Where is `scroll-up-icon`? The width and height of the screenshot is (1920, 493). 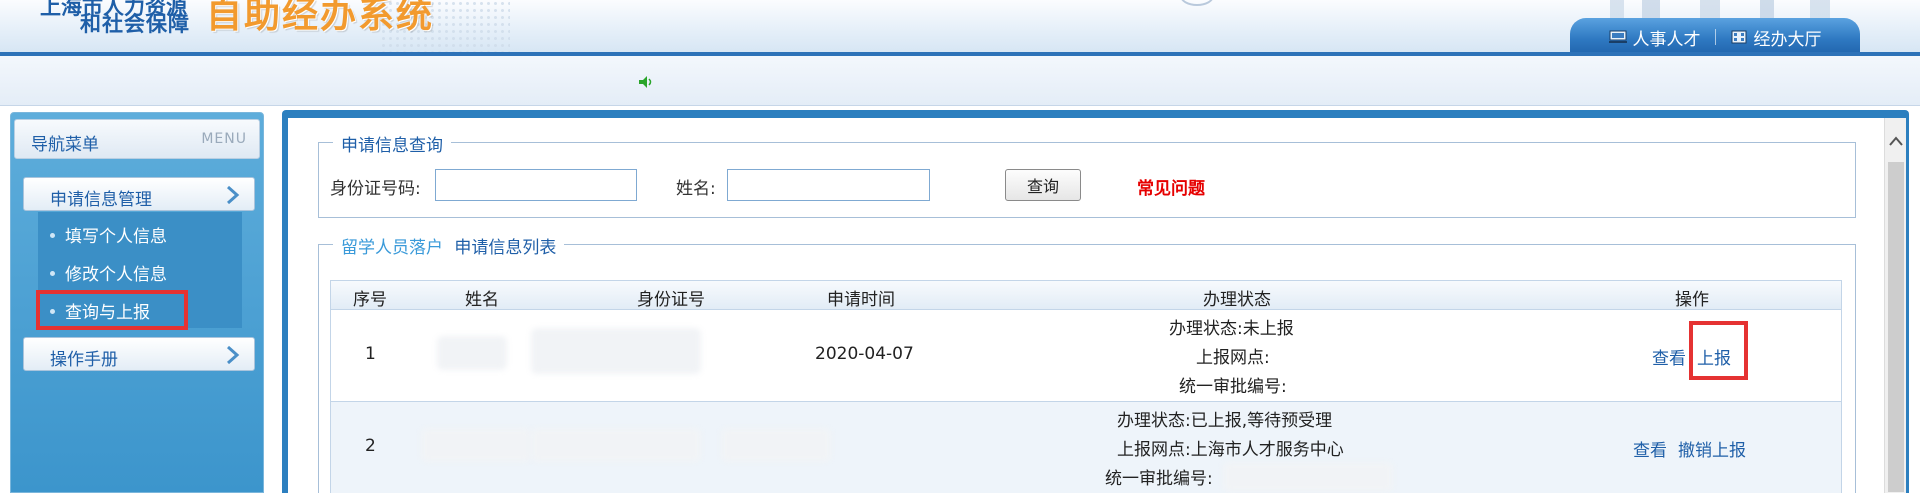
scroll-up-icon is located at coordinates (1896, 141).